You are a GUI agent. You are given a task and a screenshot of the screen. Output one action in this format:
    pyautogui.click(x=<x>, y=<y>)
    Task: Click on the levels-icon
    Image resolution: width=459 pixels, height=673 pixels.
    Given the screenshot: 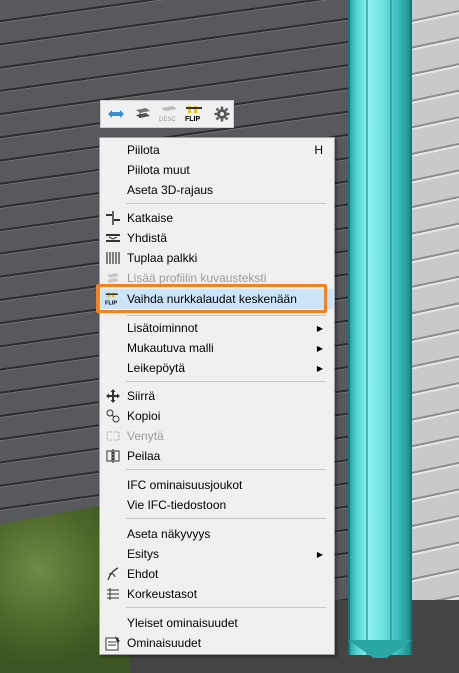 What is the action you would take?
    pyautogui.click(x=113, y=594)
    